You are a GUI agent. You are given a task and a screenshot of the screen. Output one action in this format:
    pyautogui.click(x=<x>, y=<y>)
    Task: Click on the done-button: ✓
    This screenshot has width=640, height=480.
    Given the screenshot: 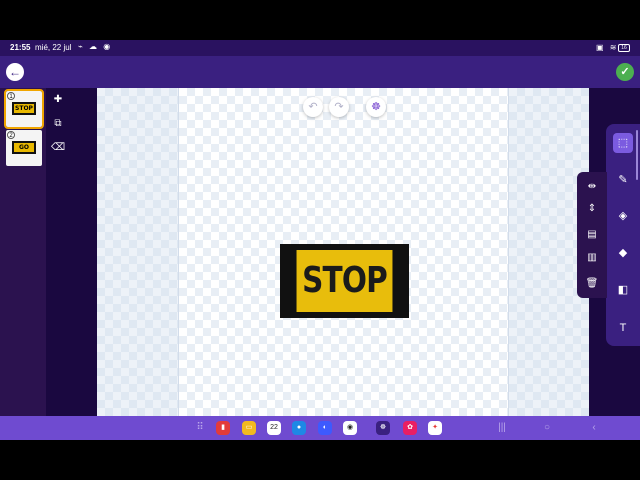 What is the action you would take?
    pyautogui.click(x=625, y=72)
    